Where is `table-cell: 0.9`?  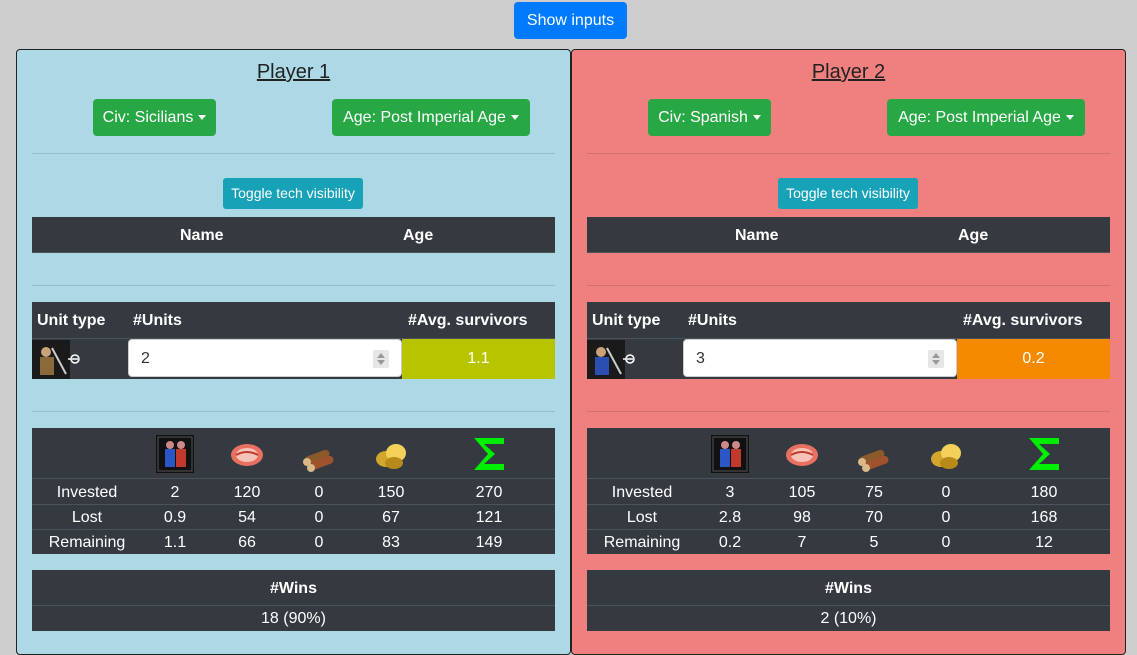
table-cell: 0.9 is located at coordinates (175, 517).